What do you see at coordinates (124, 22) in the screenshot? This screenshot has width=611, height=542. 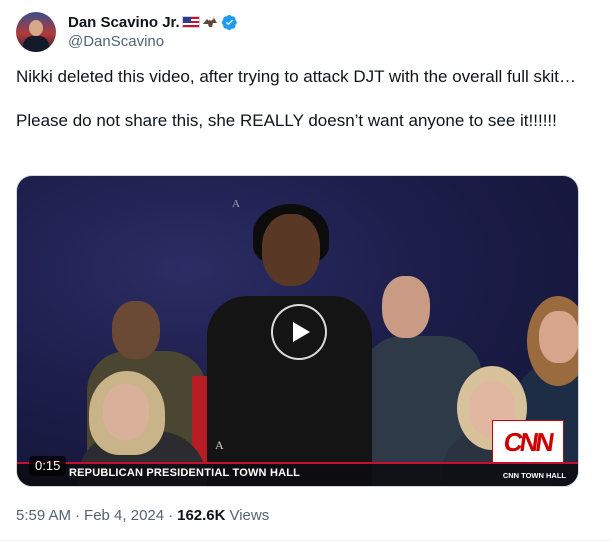 I see `display-name: Dan Scavino Jr.` at bounding box center [124, 22].